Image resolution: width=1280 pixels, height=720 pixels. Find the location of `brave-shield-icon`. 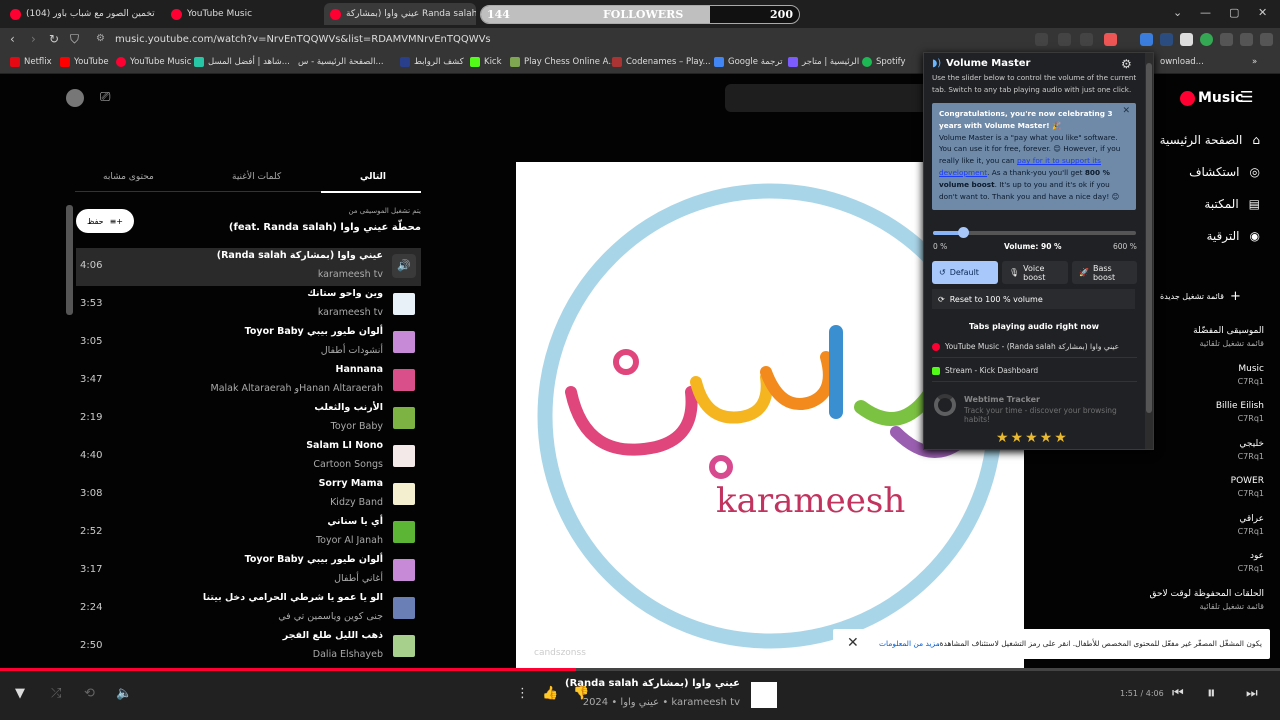

brave-shield-icon is located at coordinates (1110, 39).